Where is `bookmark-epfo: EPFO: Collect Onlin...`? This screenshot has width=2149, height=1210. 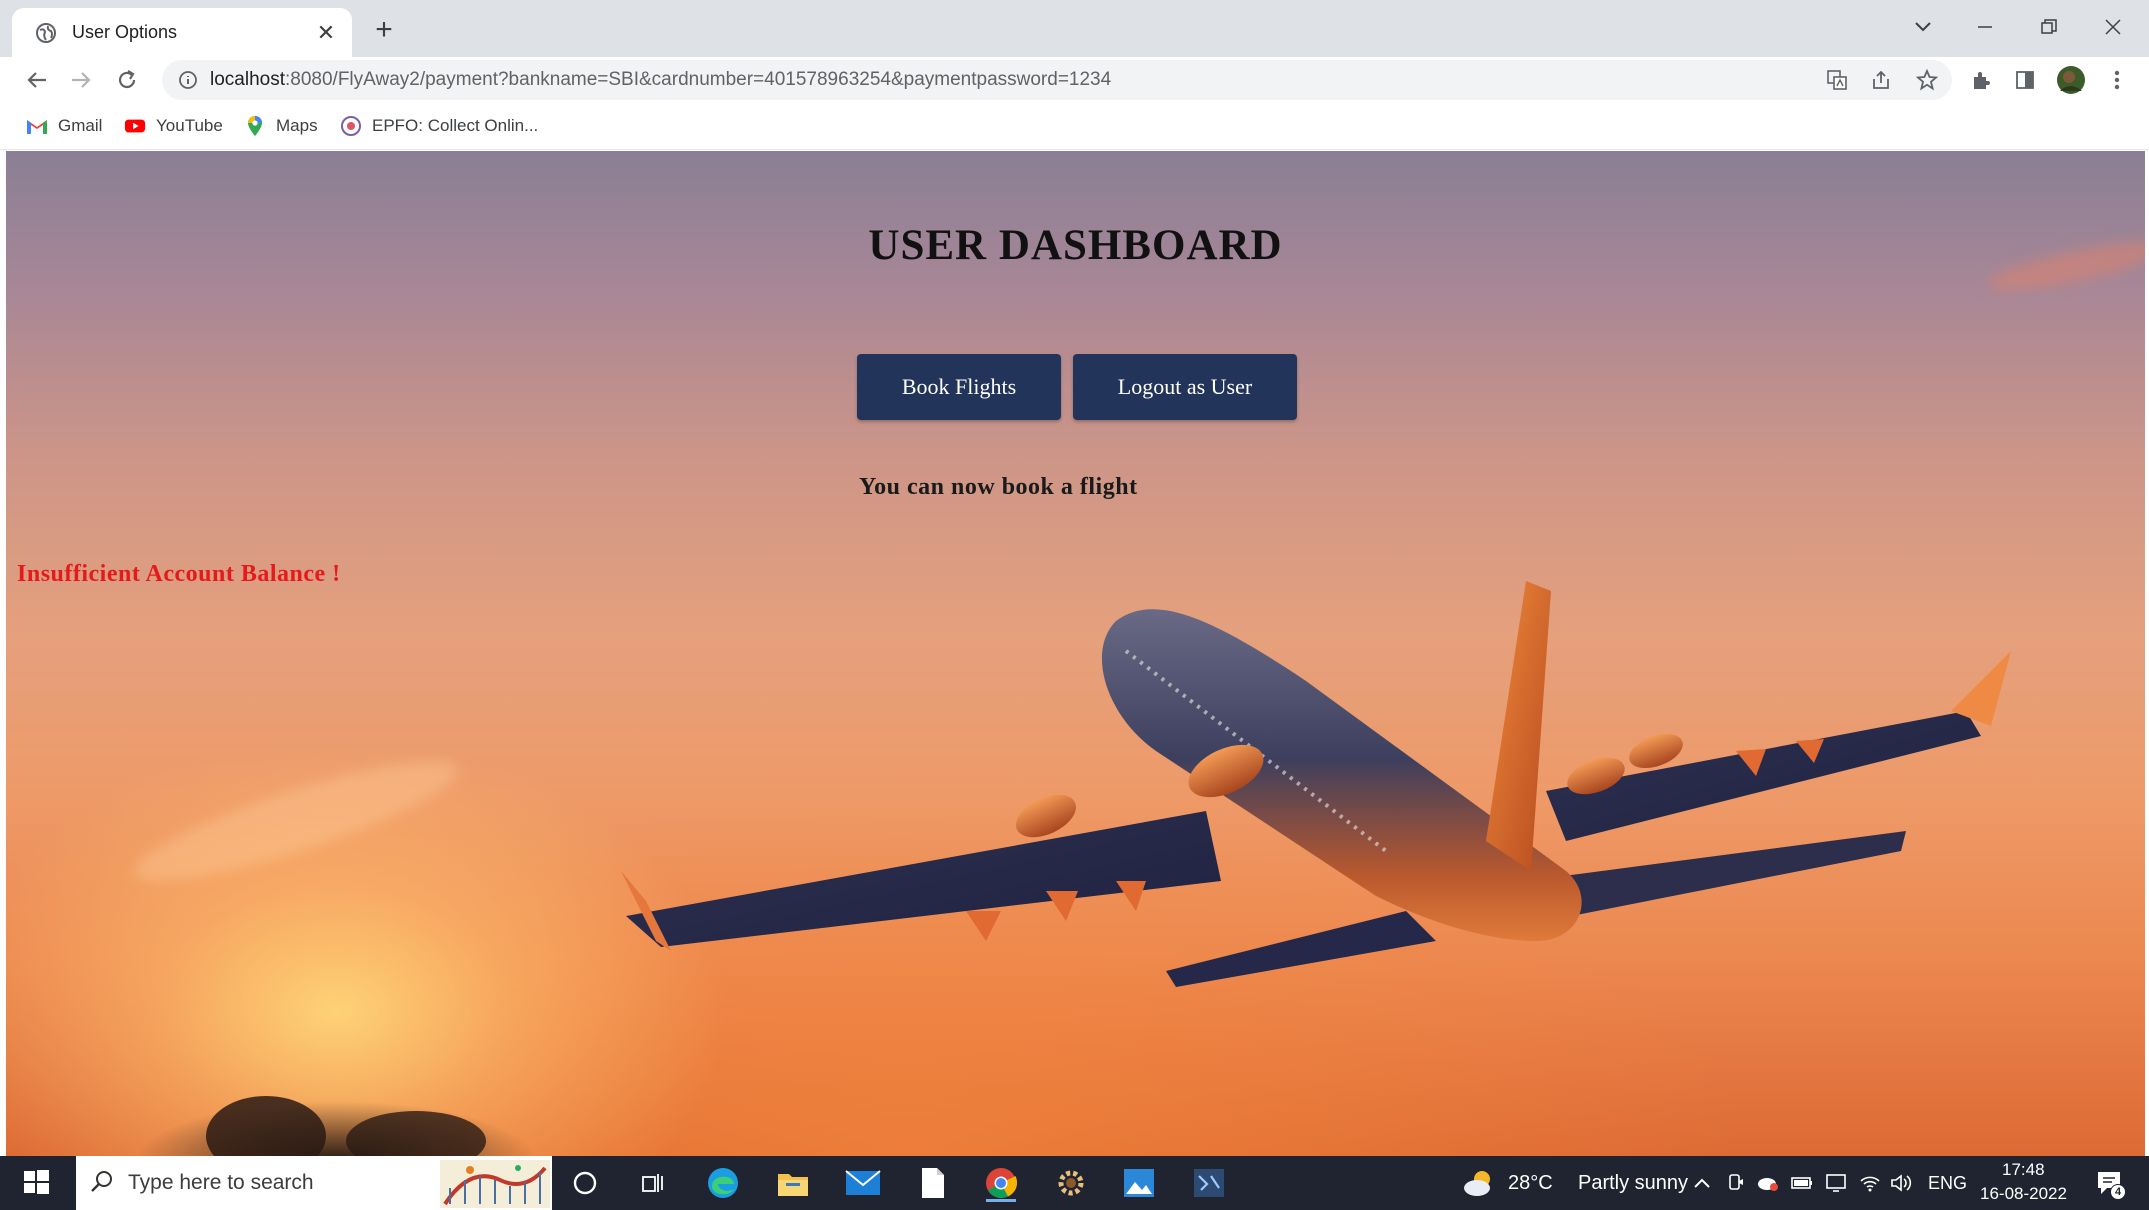 bookmark-epfo: EPFO: Collect Onlin... is located at coordinates (439, 126).